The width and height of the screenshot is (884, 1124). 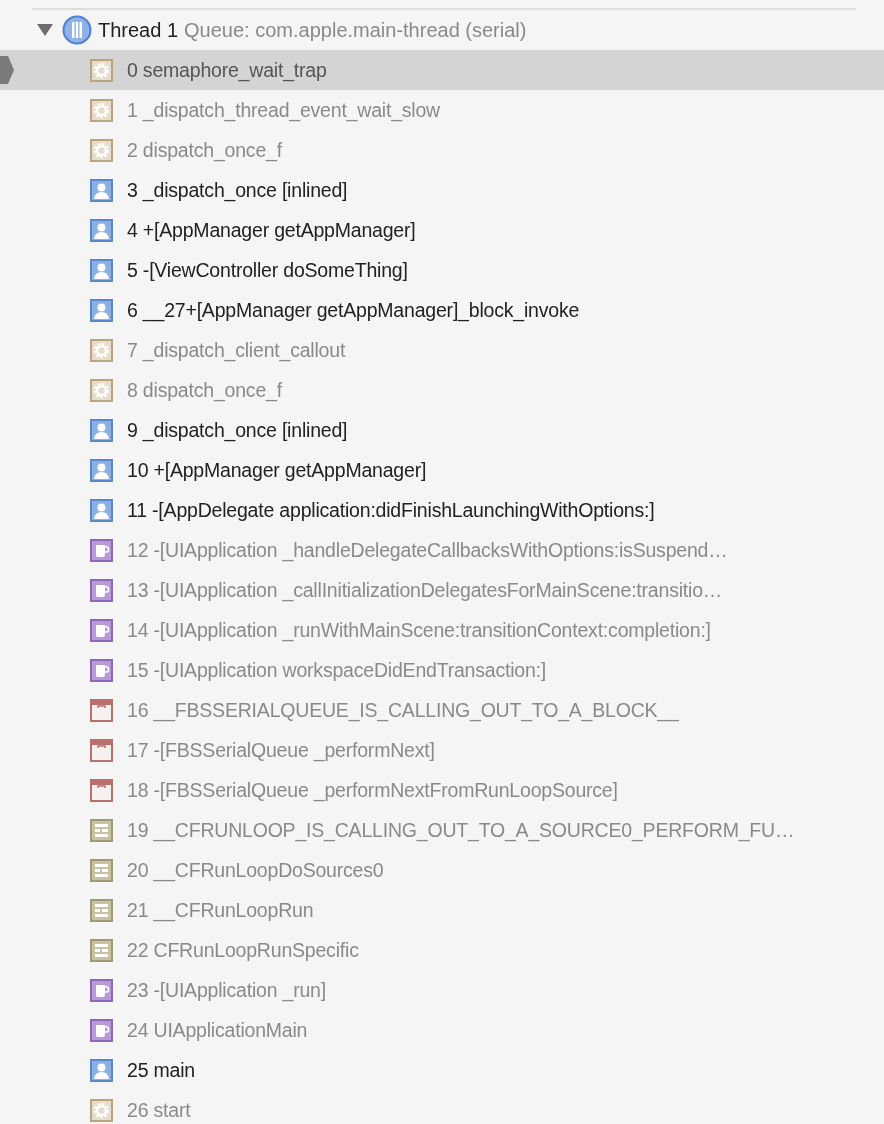 What do you see at coordinates (217, 1030) in the screenshot?
I see `frame-label: 24 UIApplicationMain` at bounding box center [217, 1030].